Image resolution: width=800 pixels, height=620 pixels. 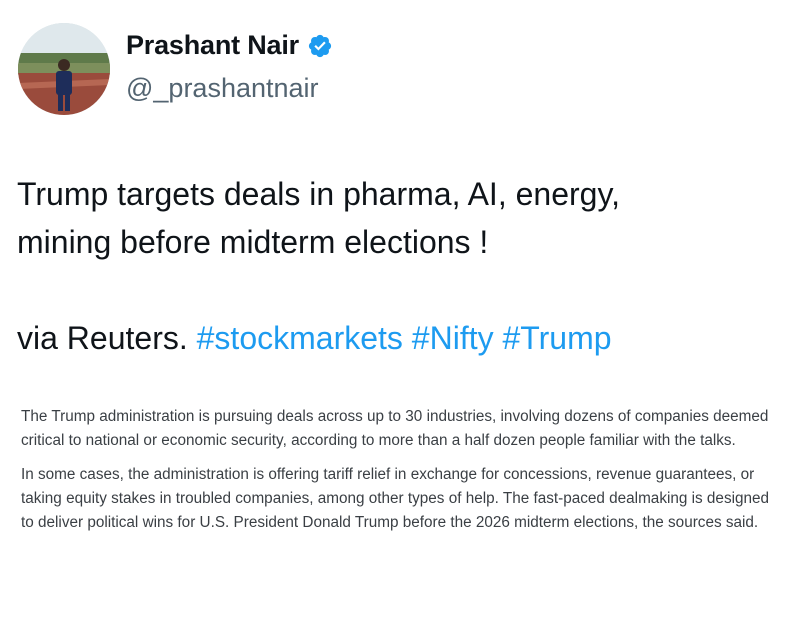 I want to click on via-text: via Reuters., so click(x=102, y=338).